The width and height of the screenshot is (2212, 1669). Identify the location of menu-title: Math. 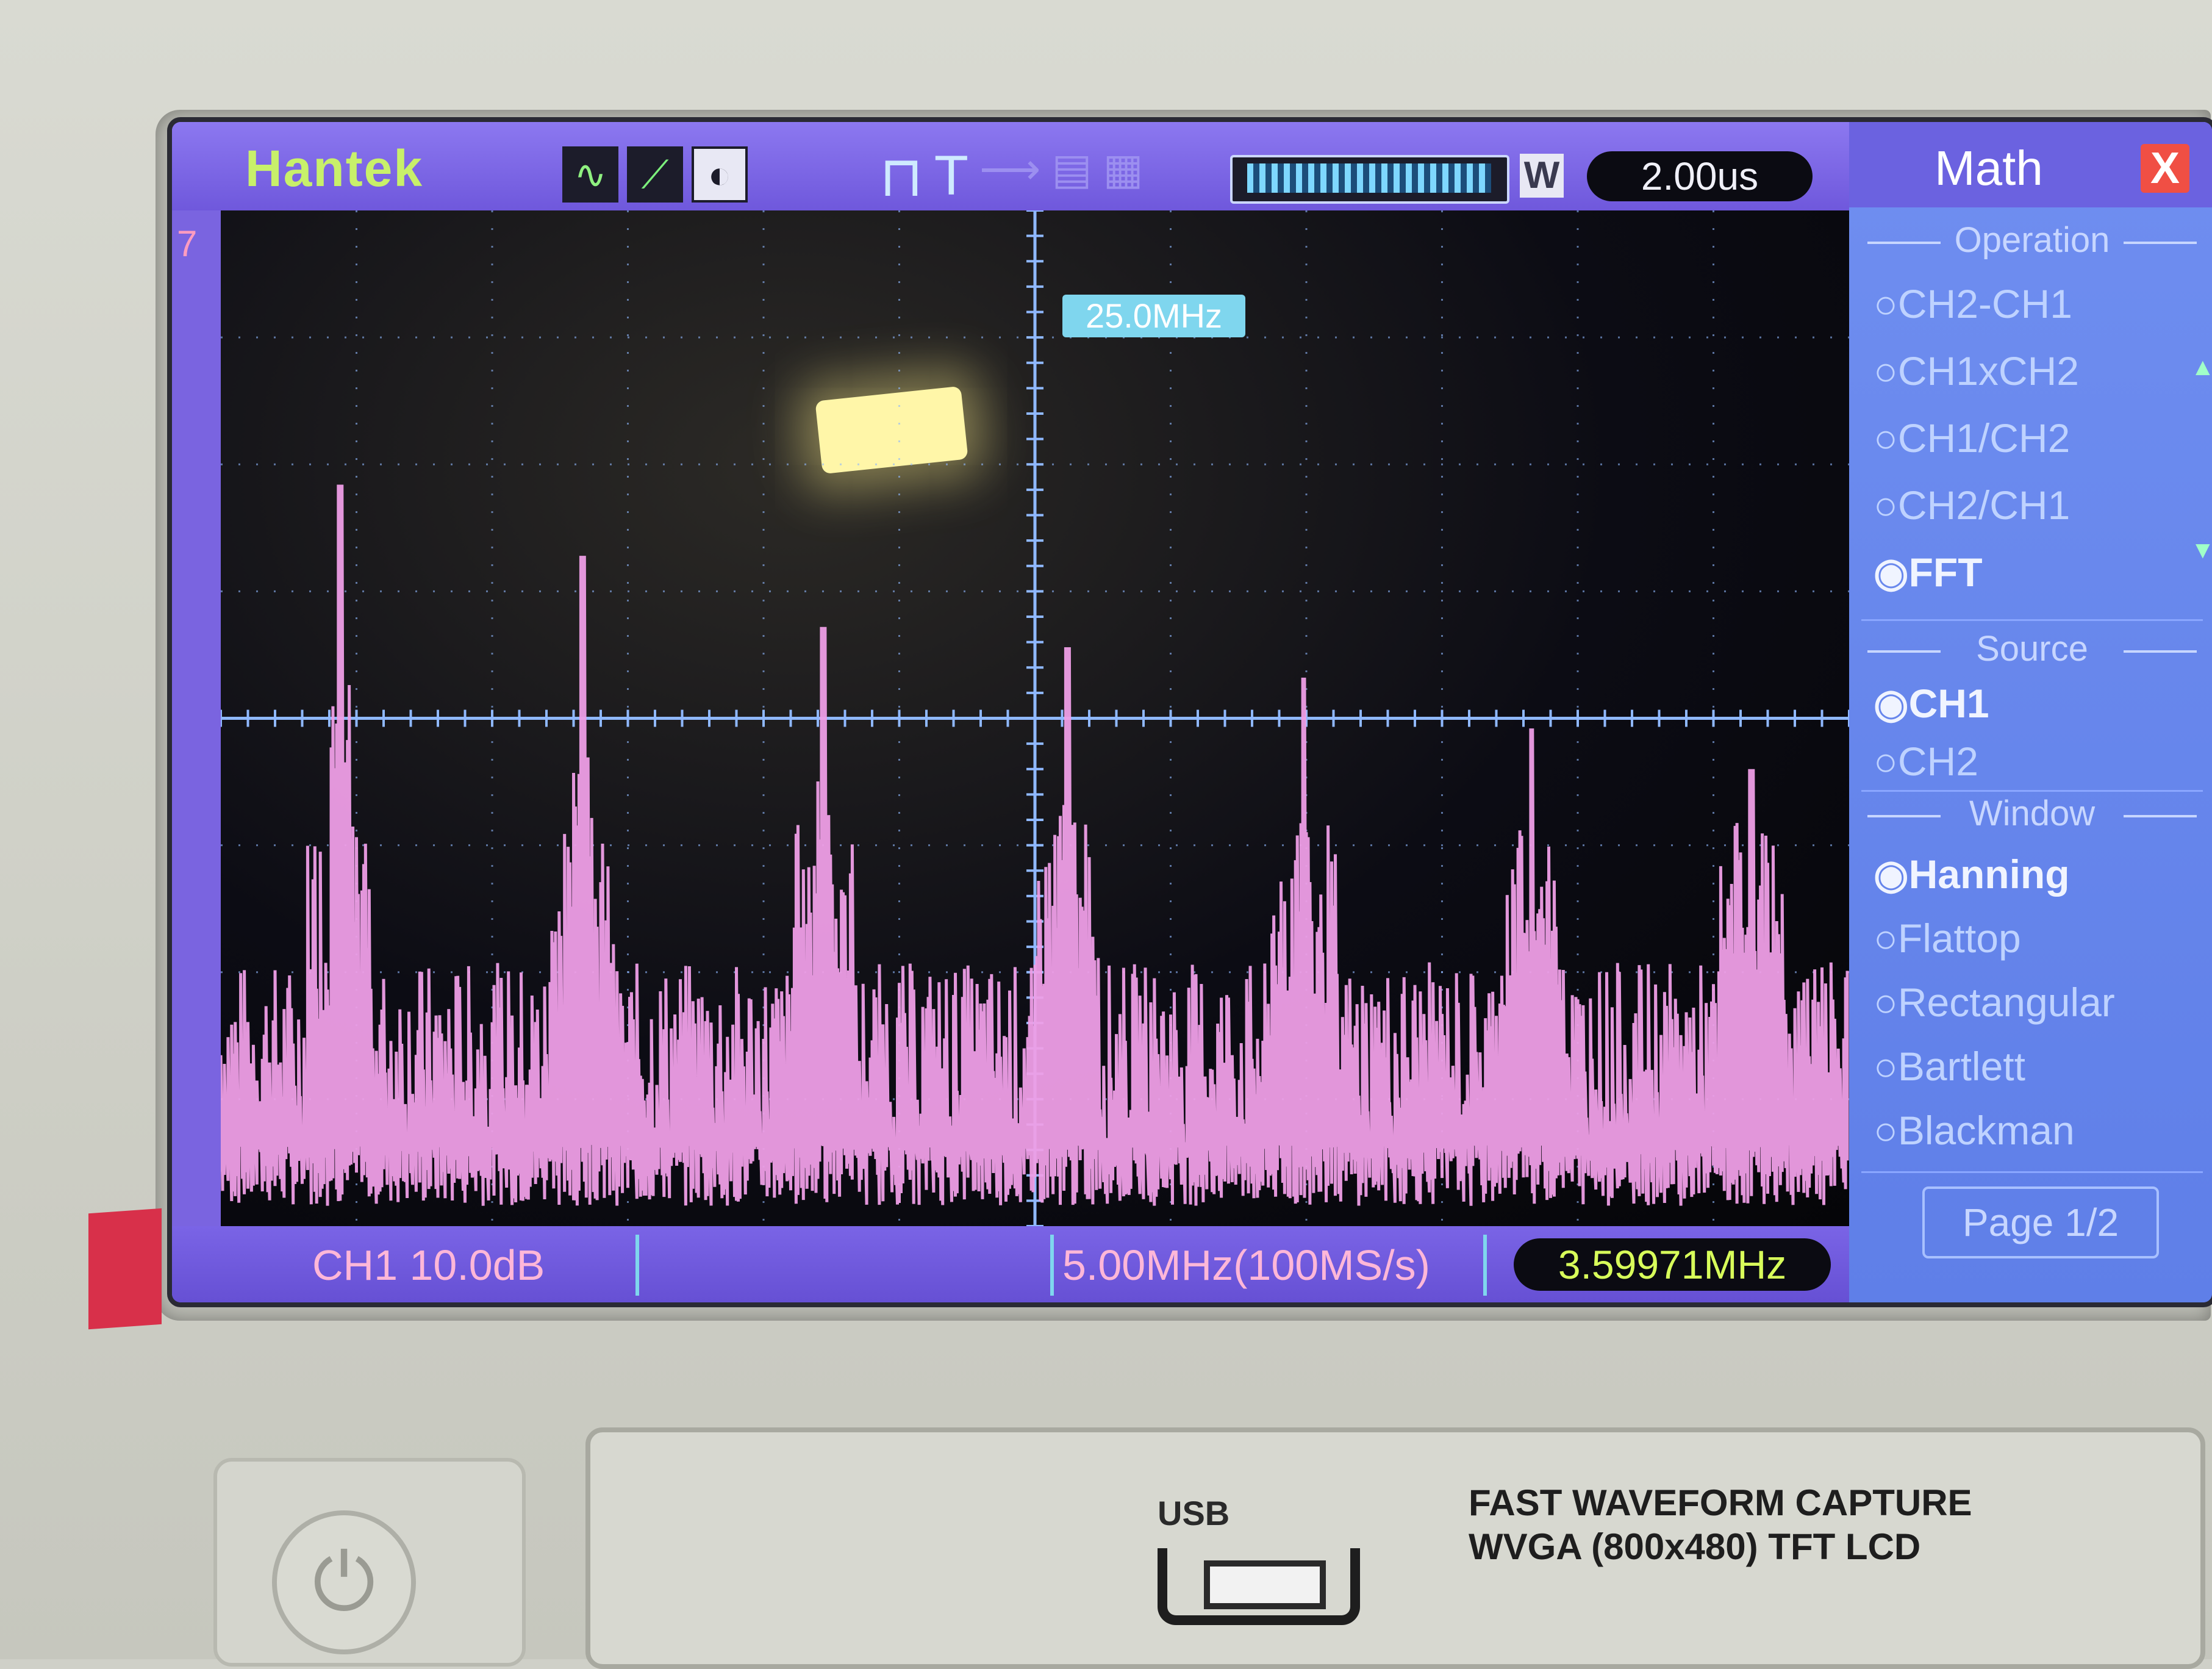
(1989, 168).